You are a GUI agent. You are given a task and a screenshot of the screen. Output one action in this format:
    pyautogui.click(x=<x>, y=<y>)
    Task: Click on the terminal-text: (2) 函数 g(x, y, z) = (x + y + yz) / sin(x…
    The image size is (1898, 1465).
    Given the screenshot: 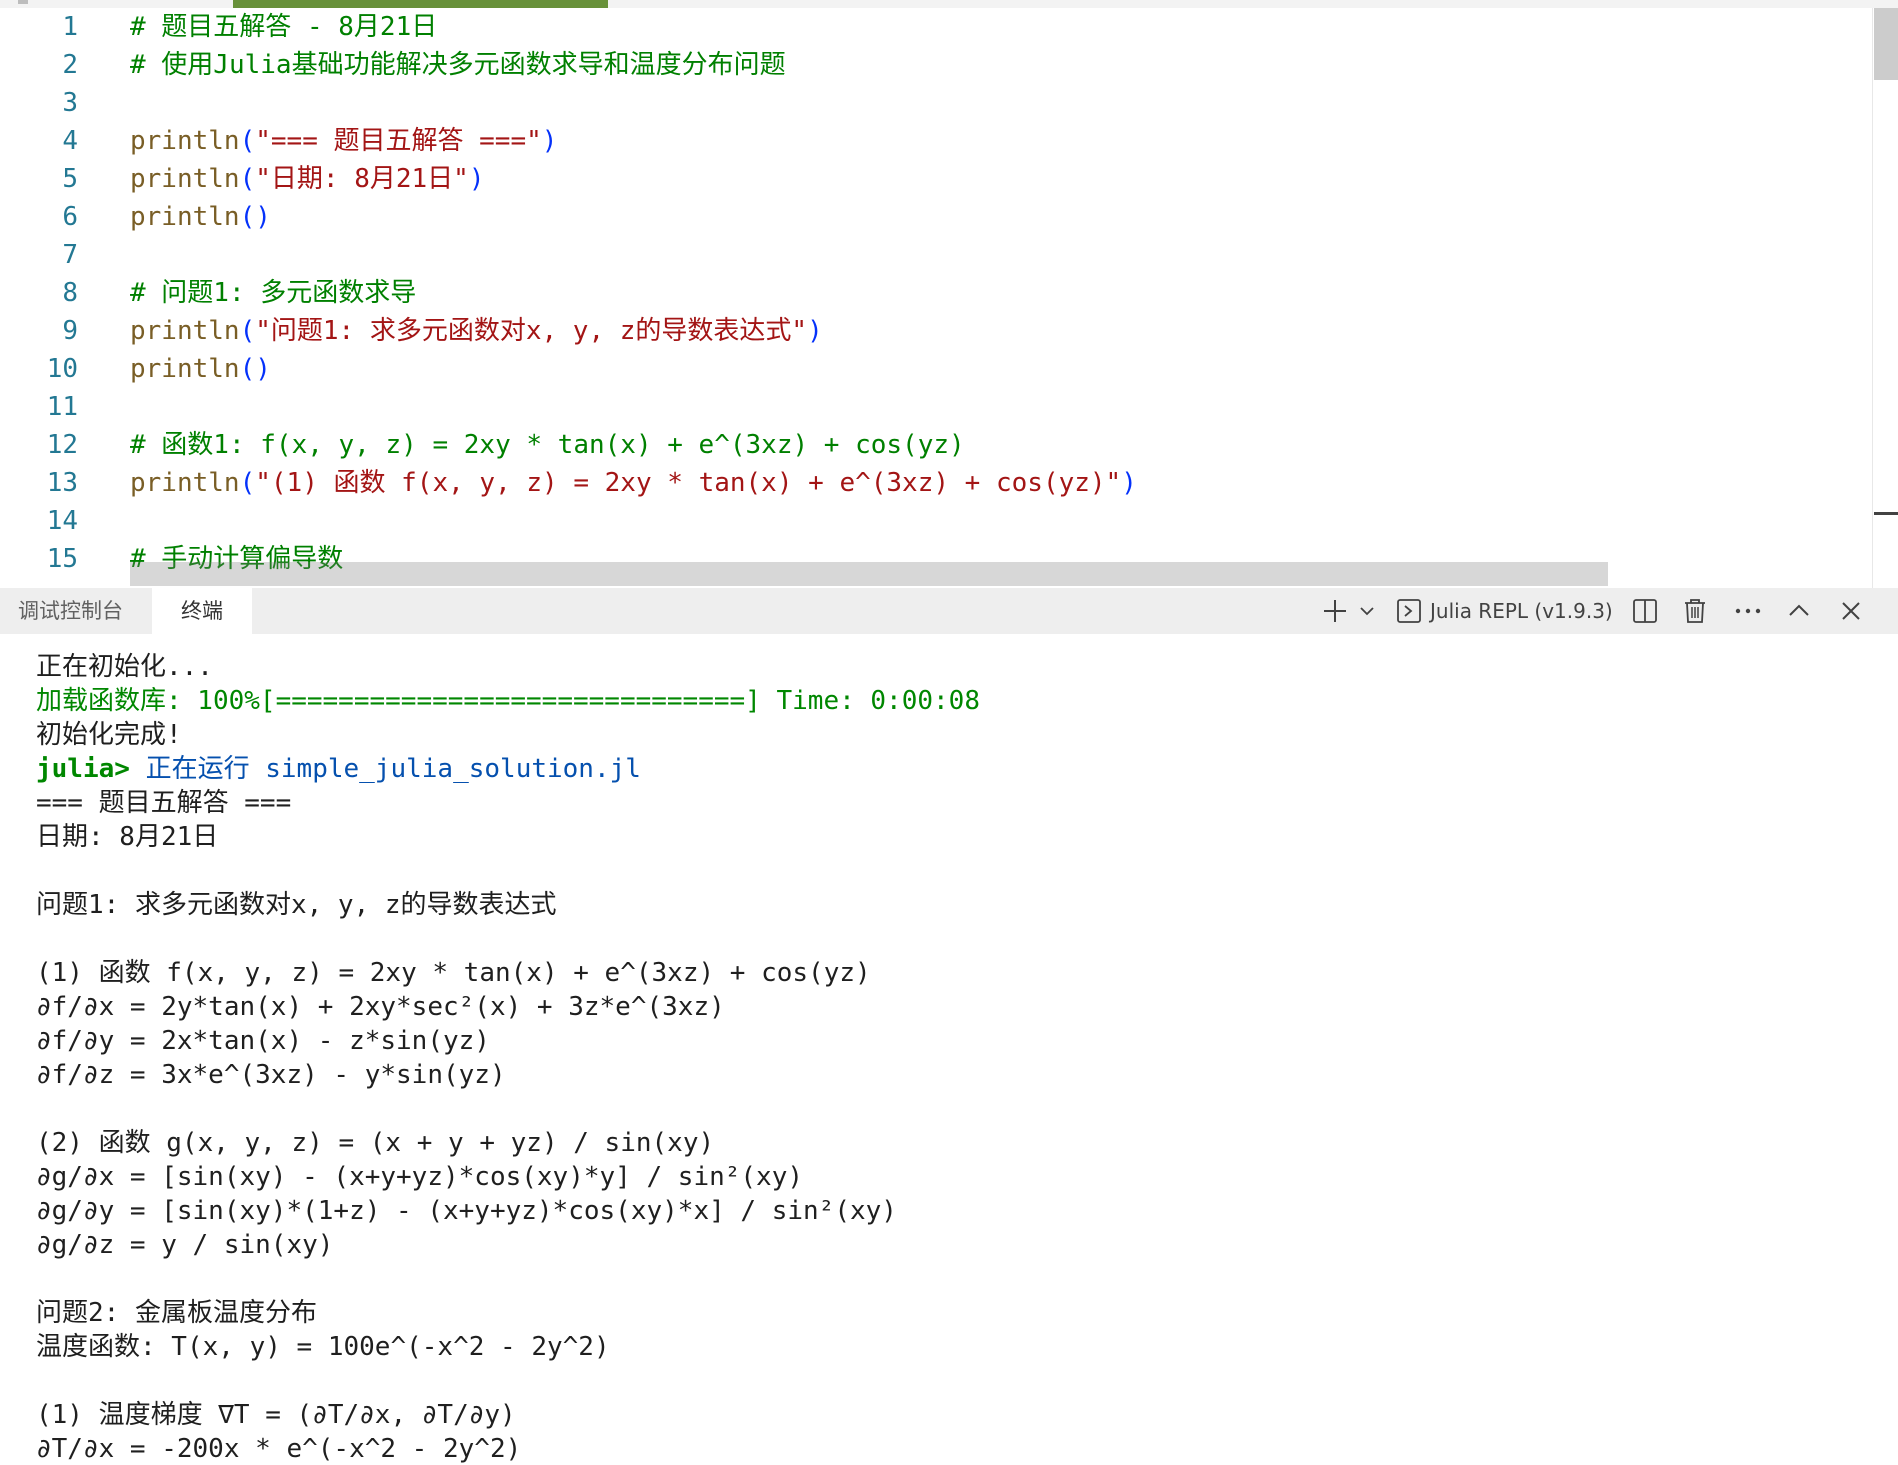 What is the action you would take?
    pyautogui.click(x=375, y=1143)
    